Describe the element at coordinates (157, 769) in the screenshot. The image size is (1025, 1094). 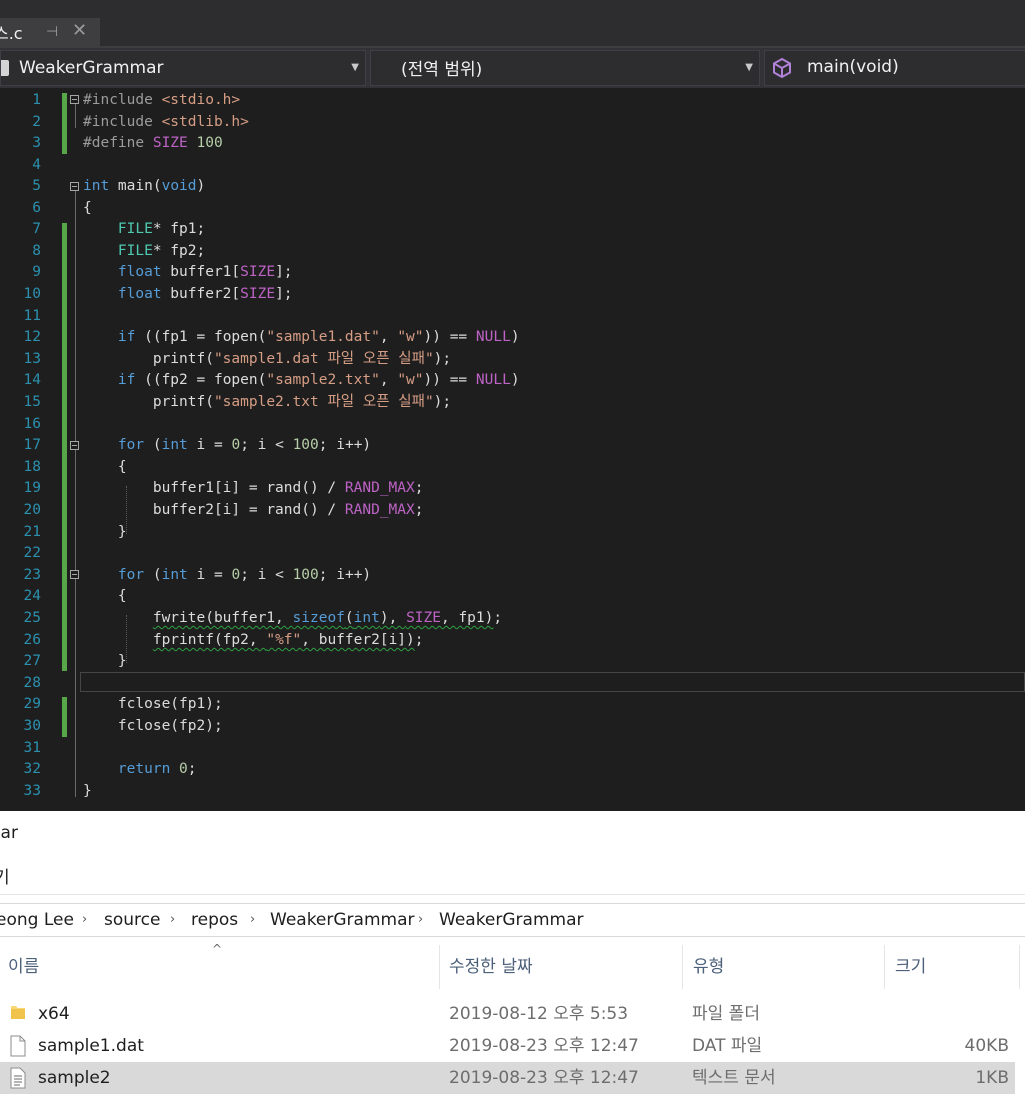
I see `code-line: return 0;` at that location.